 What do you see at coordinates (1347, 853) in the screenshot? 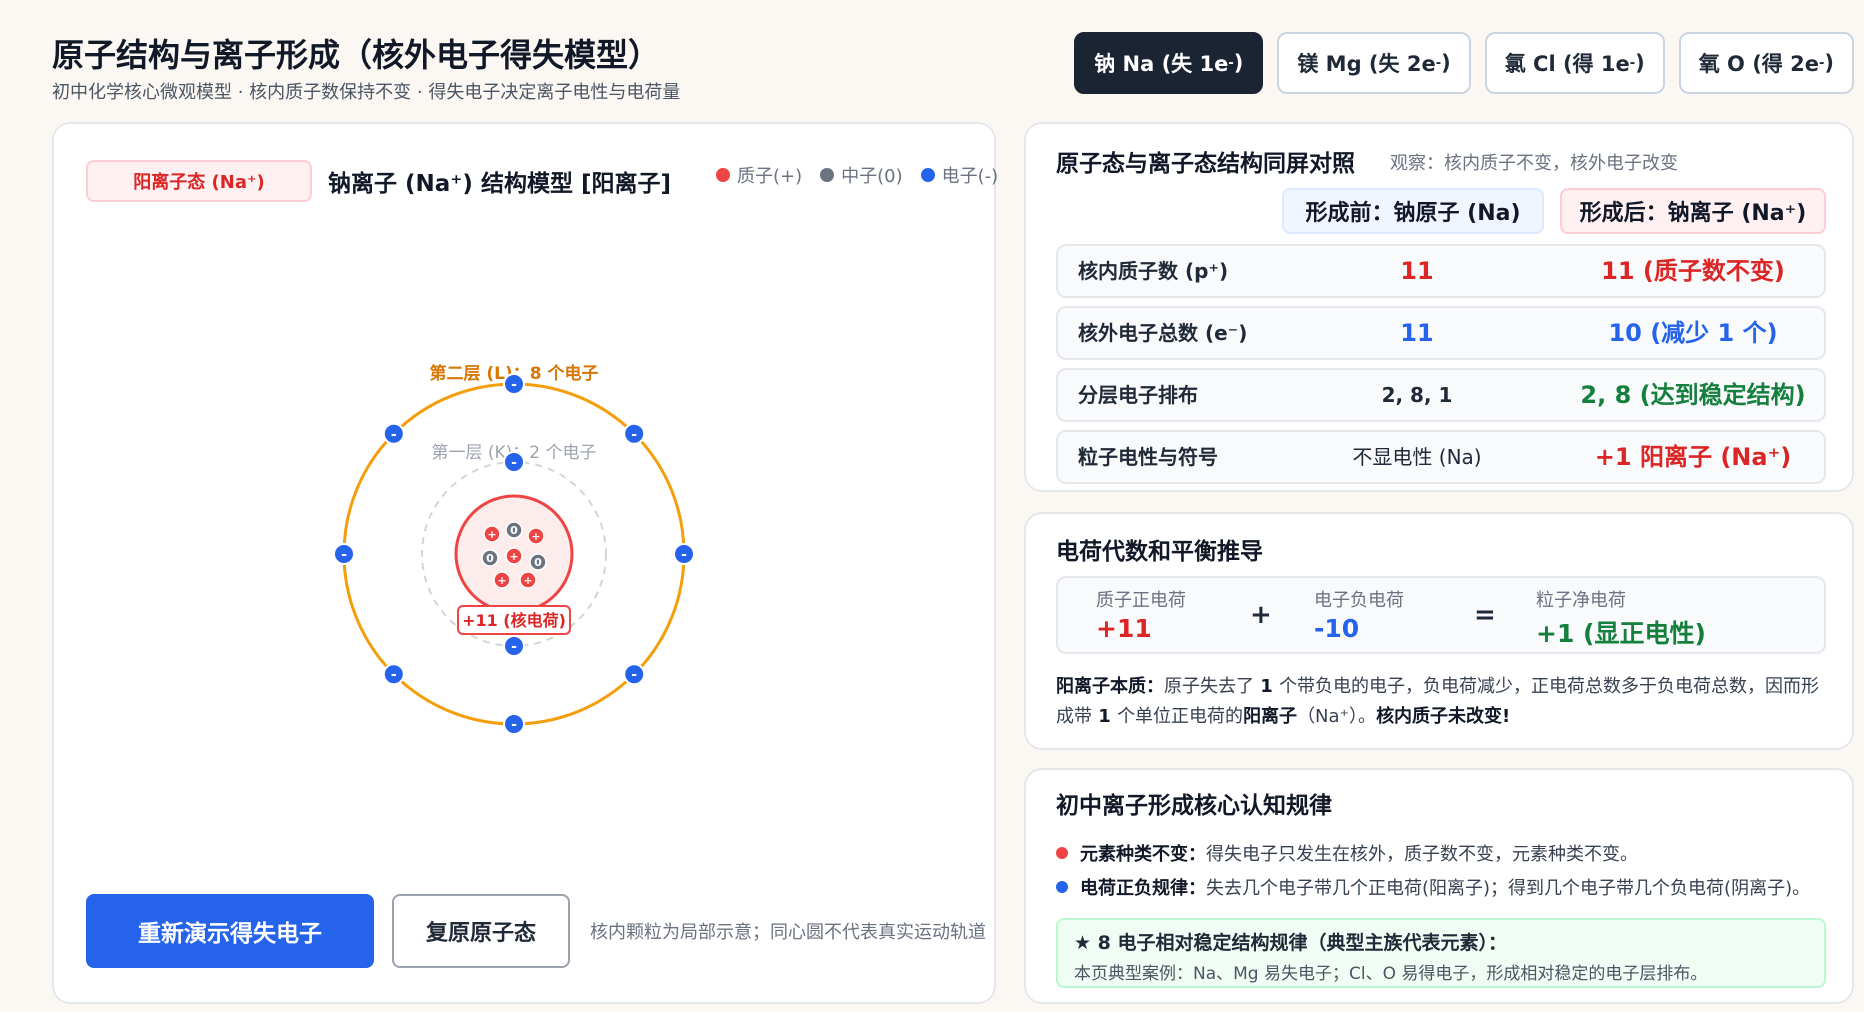
I see `rule-item: 元素种类不变：得失电子只发生在核外，质子数不变，元素种类不变。` at bounding box center [1347, 853].